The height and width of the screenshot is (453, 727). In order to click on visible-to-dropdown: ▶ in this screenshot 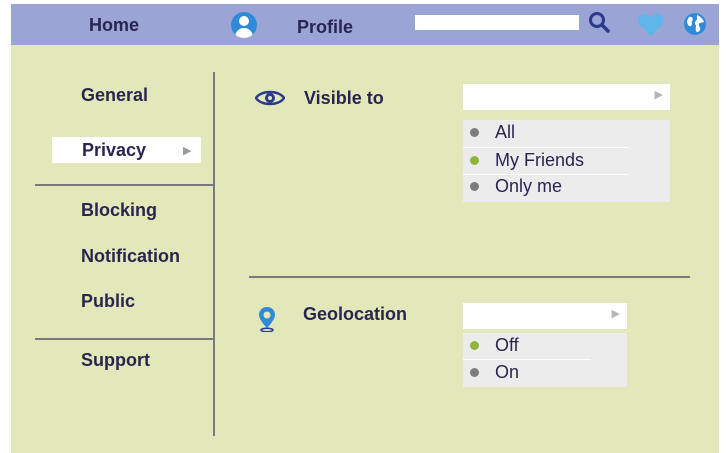, I will do `click(566, 97)`.